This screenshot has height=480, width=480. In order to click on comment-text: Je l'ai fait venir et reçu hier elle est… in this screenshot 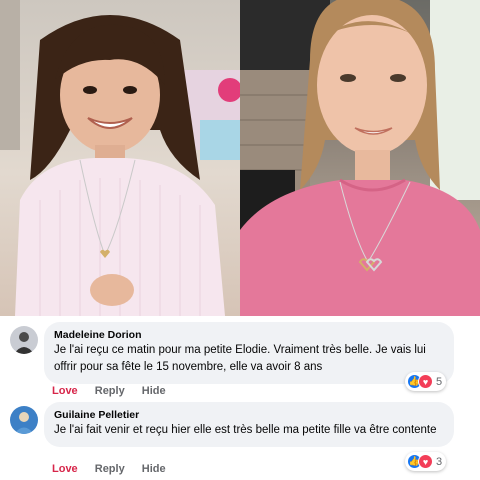, I will do `click(245, 430)`.